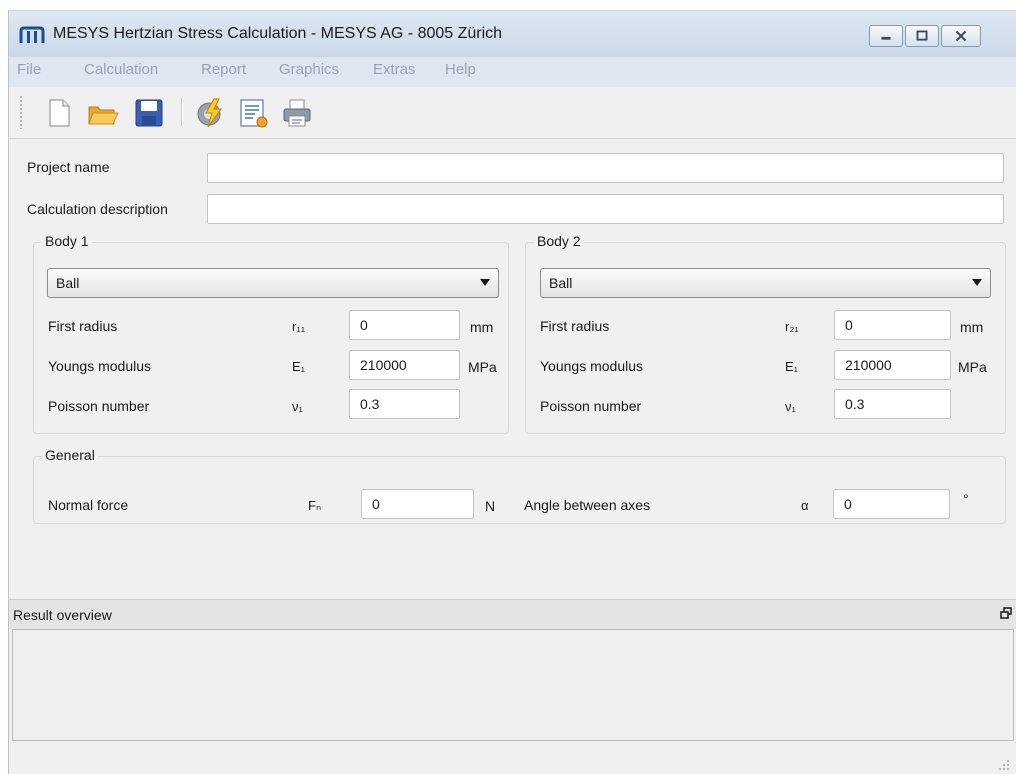 This screenshot has width=1016, height=774. What do you see at coordinates (587, 505) in the screenshot?
I see `angle-label: Angle between axes` at bounding box center [587, 505].